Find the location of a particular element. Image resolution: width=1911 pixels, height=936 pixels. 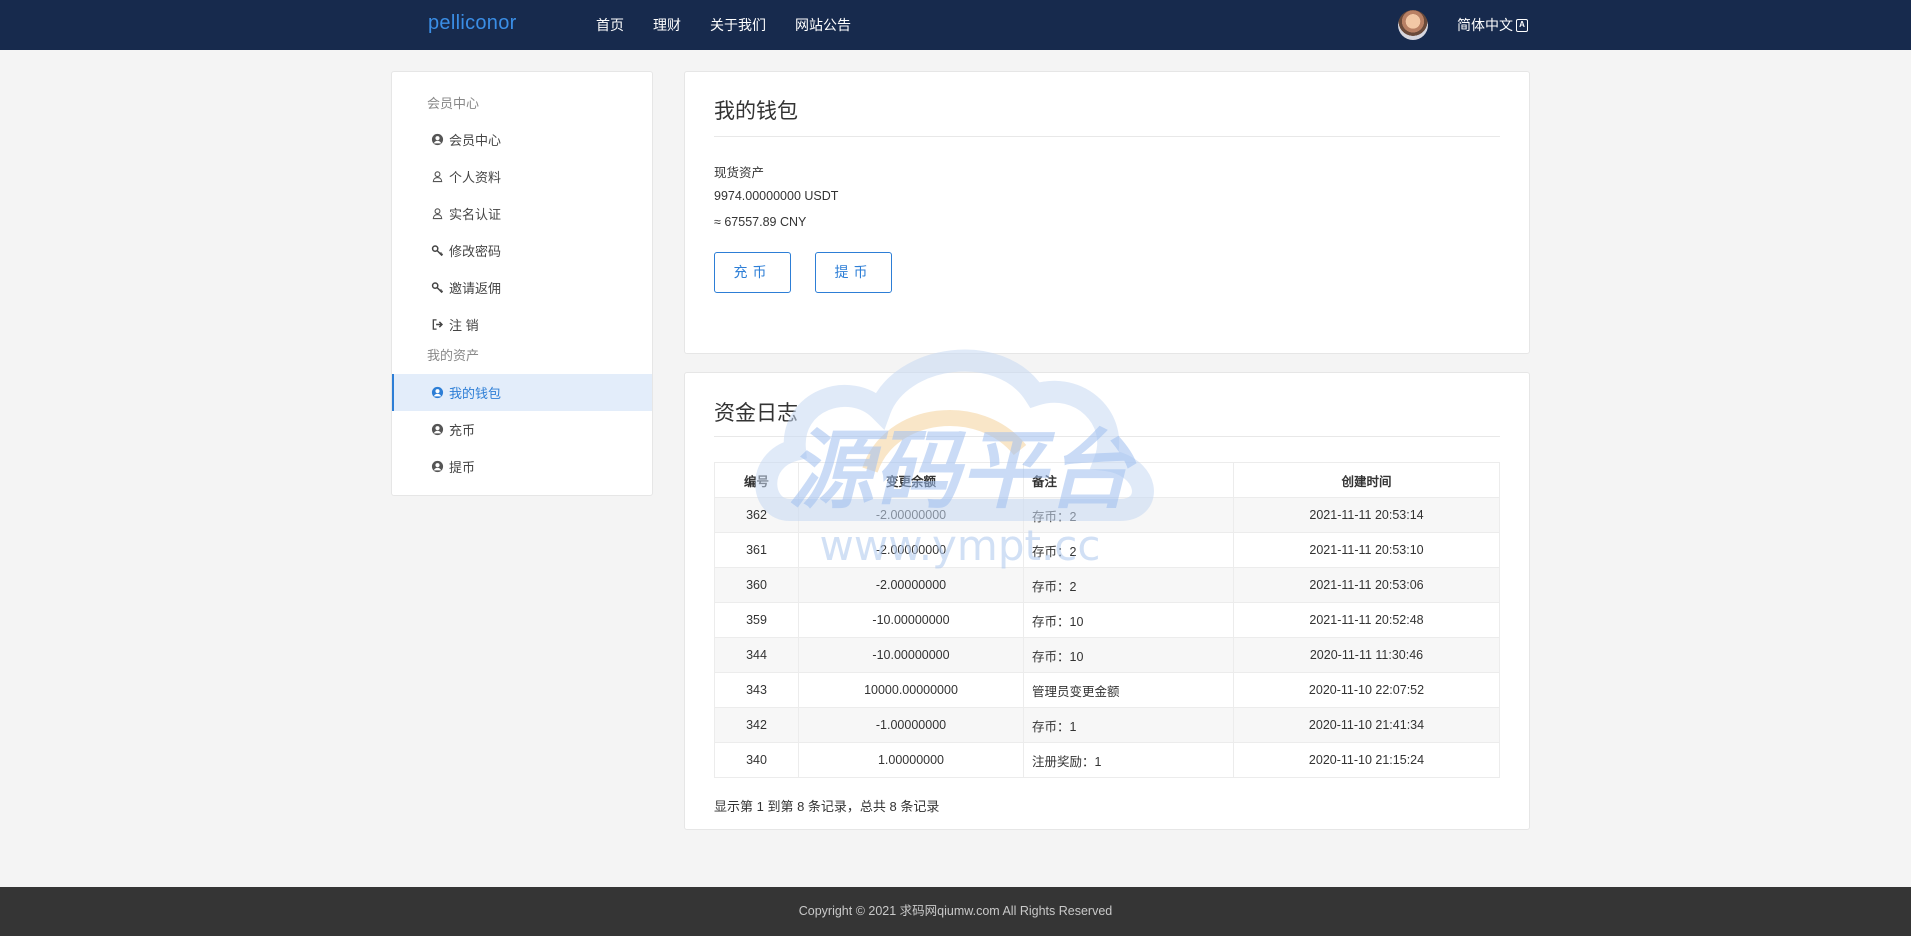

cell-id: 362 is located at coordinates (756, 515).